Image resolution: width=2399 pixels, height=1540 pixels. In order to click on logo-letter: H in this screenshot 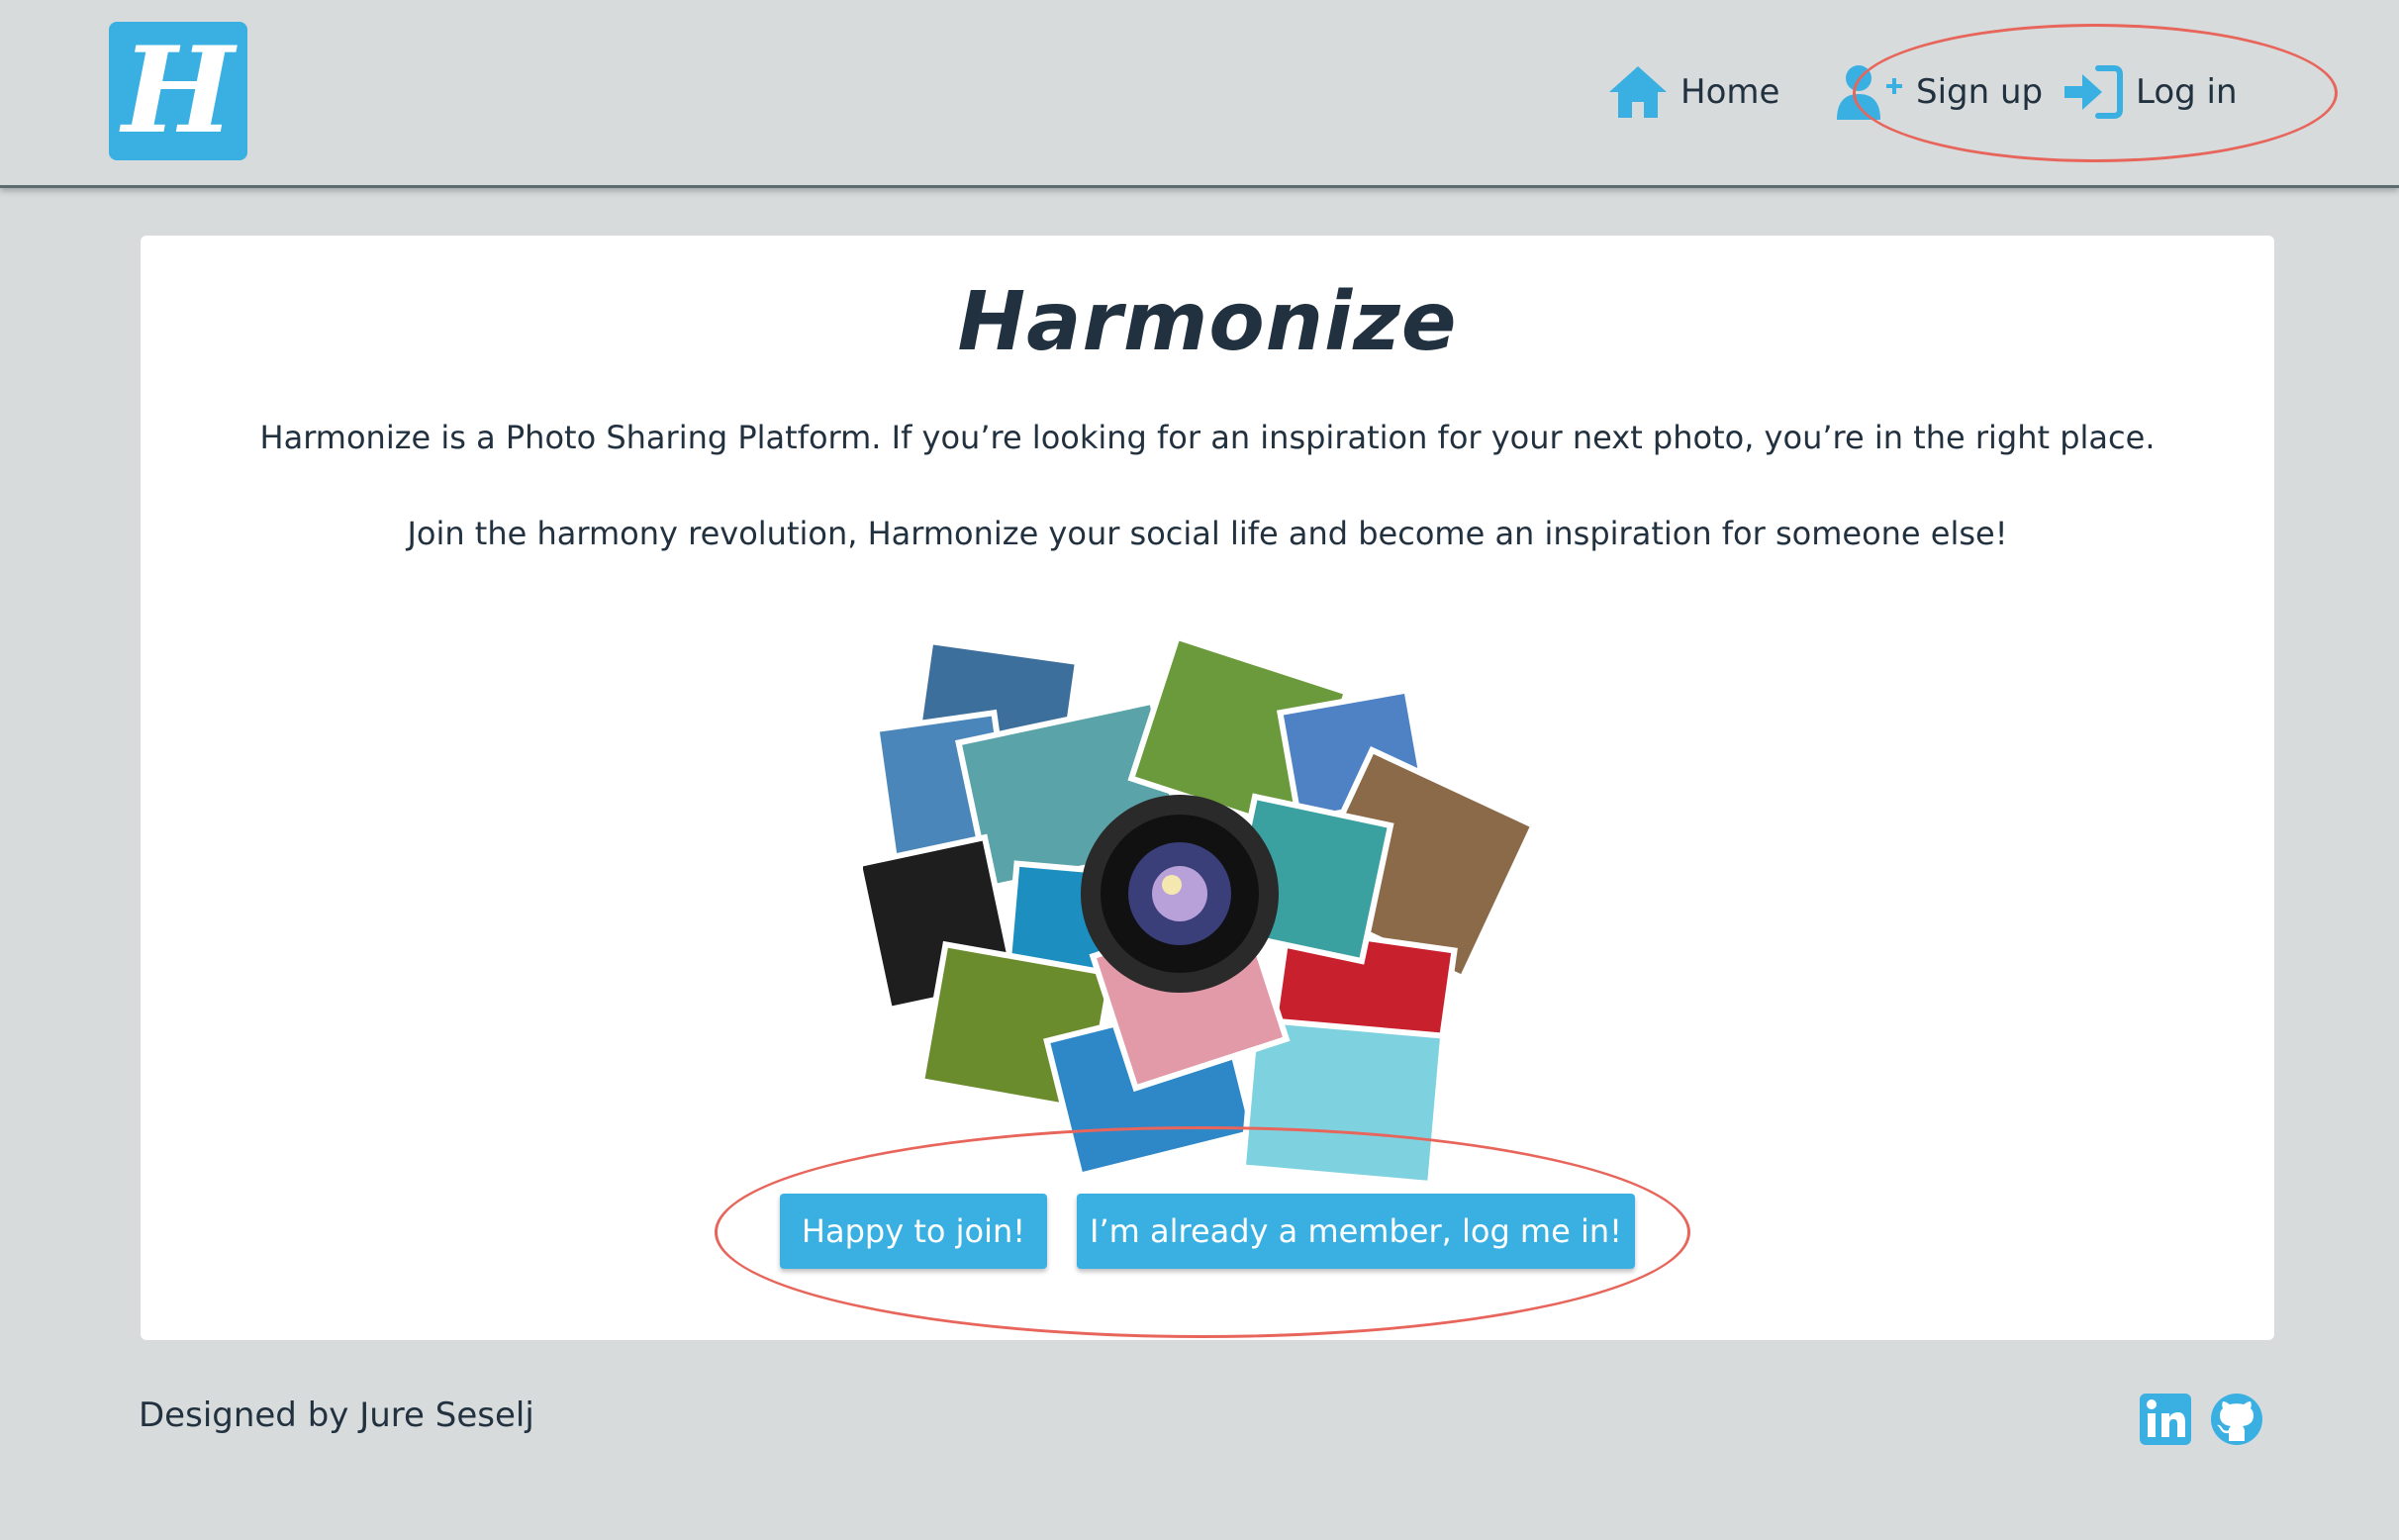, I will do `click(178, 90)`.